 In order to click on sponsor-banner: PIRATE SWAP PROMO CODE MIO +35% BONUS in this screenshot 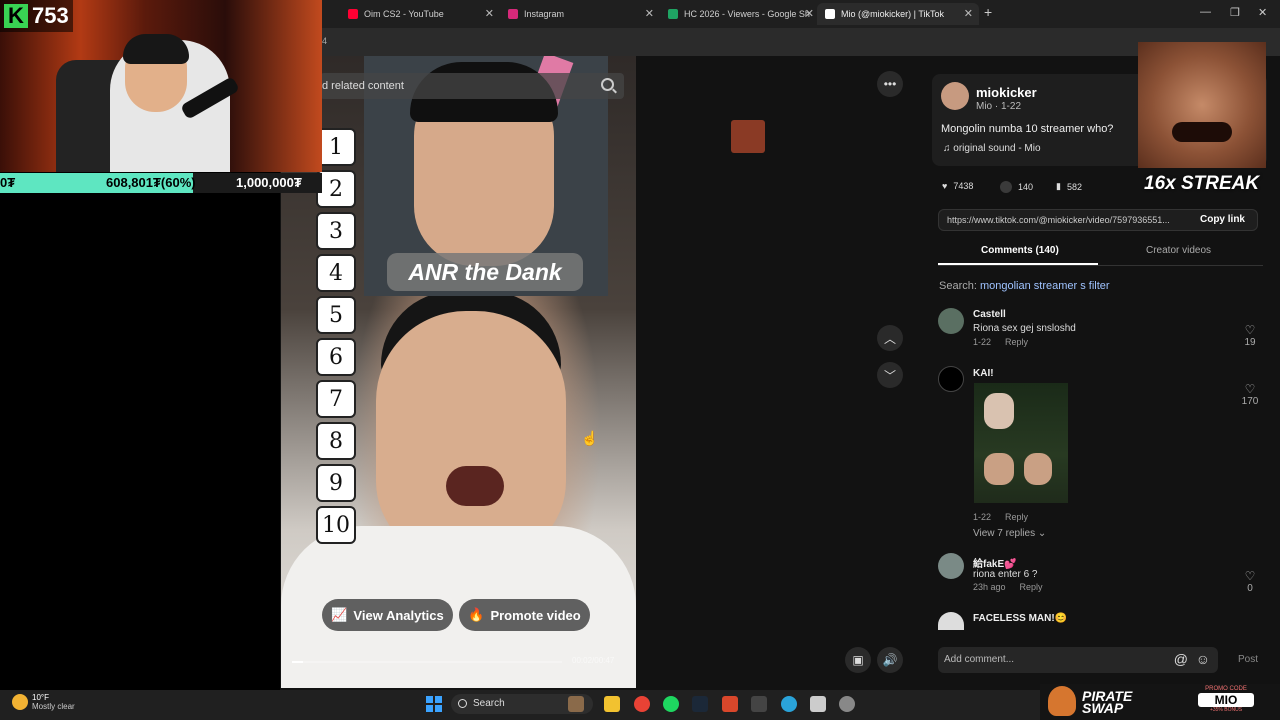, I will do `click(1160, 702)`.